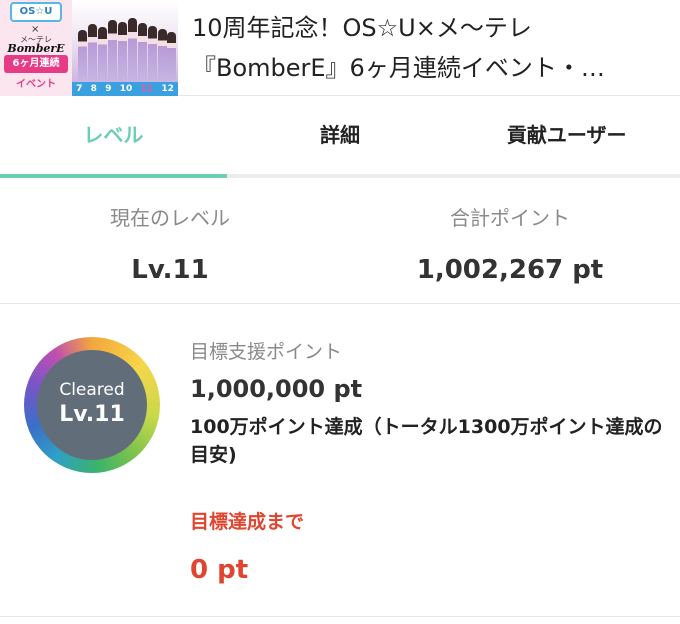 This screenshot has height=624, width=680. I want to click on level-badge-status: Cleared, so click(92, 390).